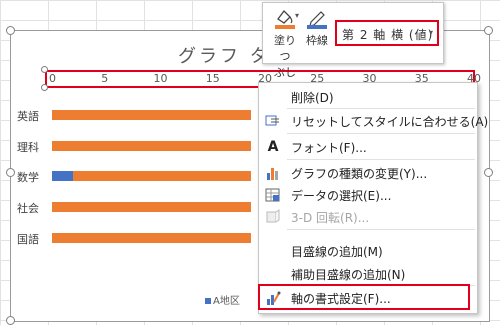 The image size is (500, 325). I want to click on resize-handle-bottom-left, so click(10, 320).